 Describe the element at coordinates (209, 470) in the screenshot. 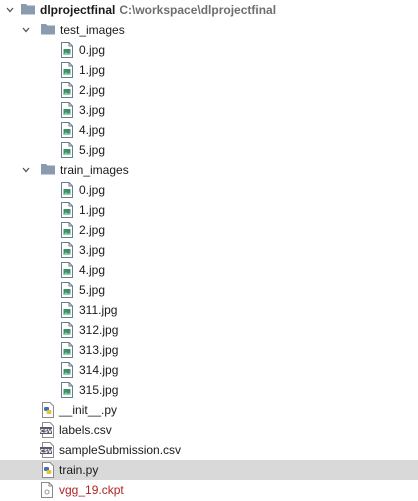

I see `tree-item-root-file: train.py` at that location.